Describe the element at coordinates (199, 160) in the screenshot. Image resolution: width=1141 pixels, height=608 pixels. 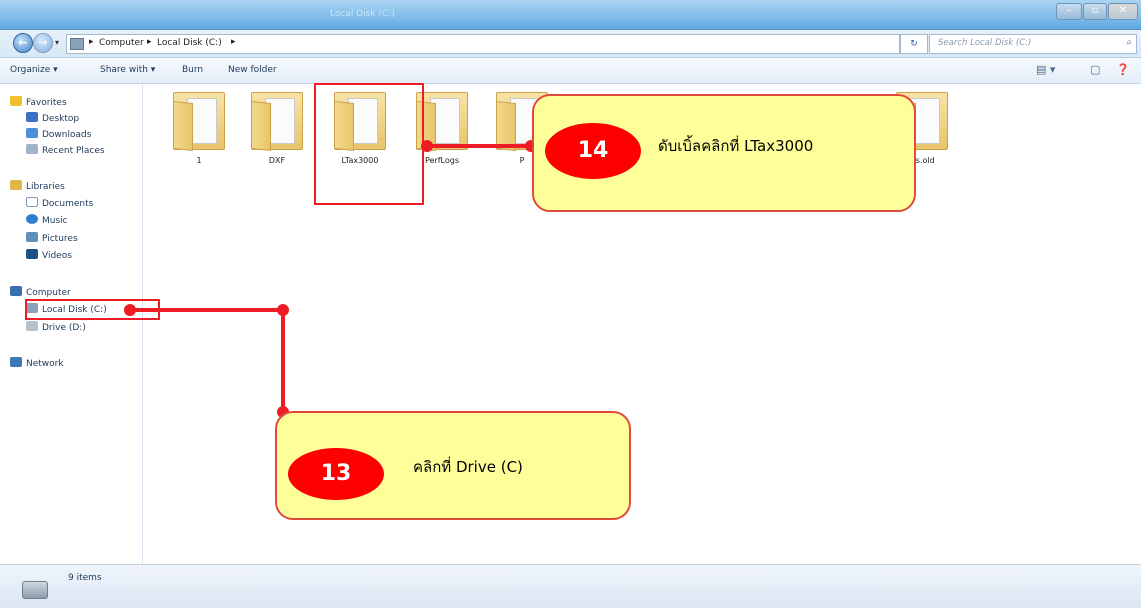
I see `folder-name: 1` at that location.